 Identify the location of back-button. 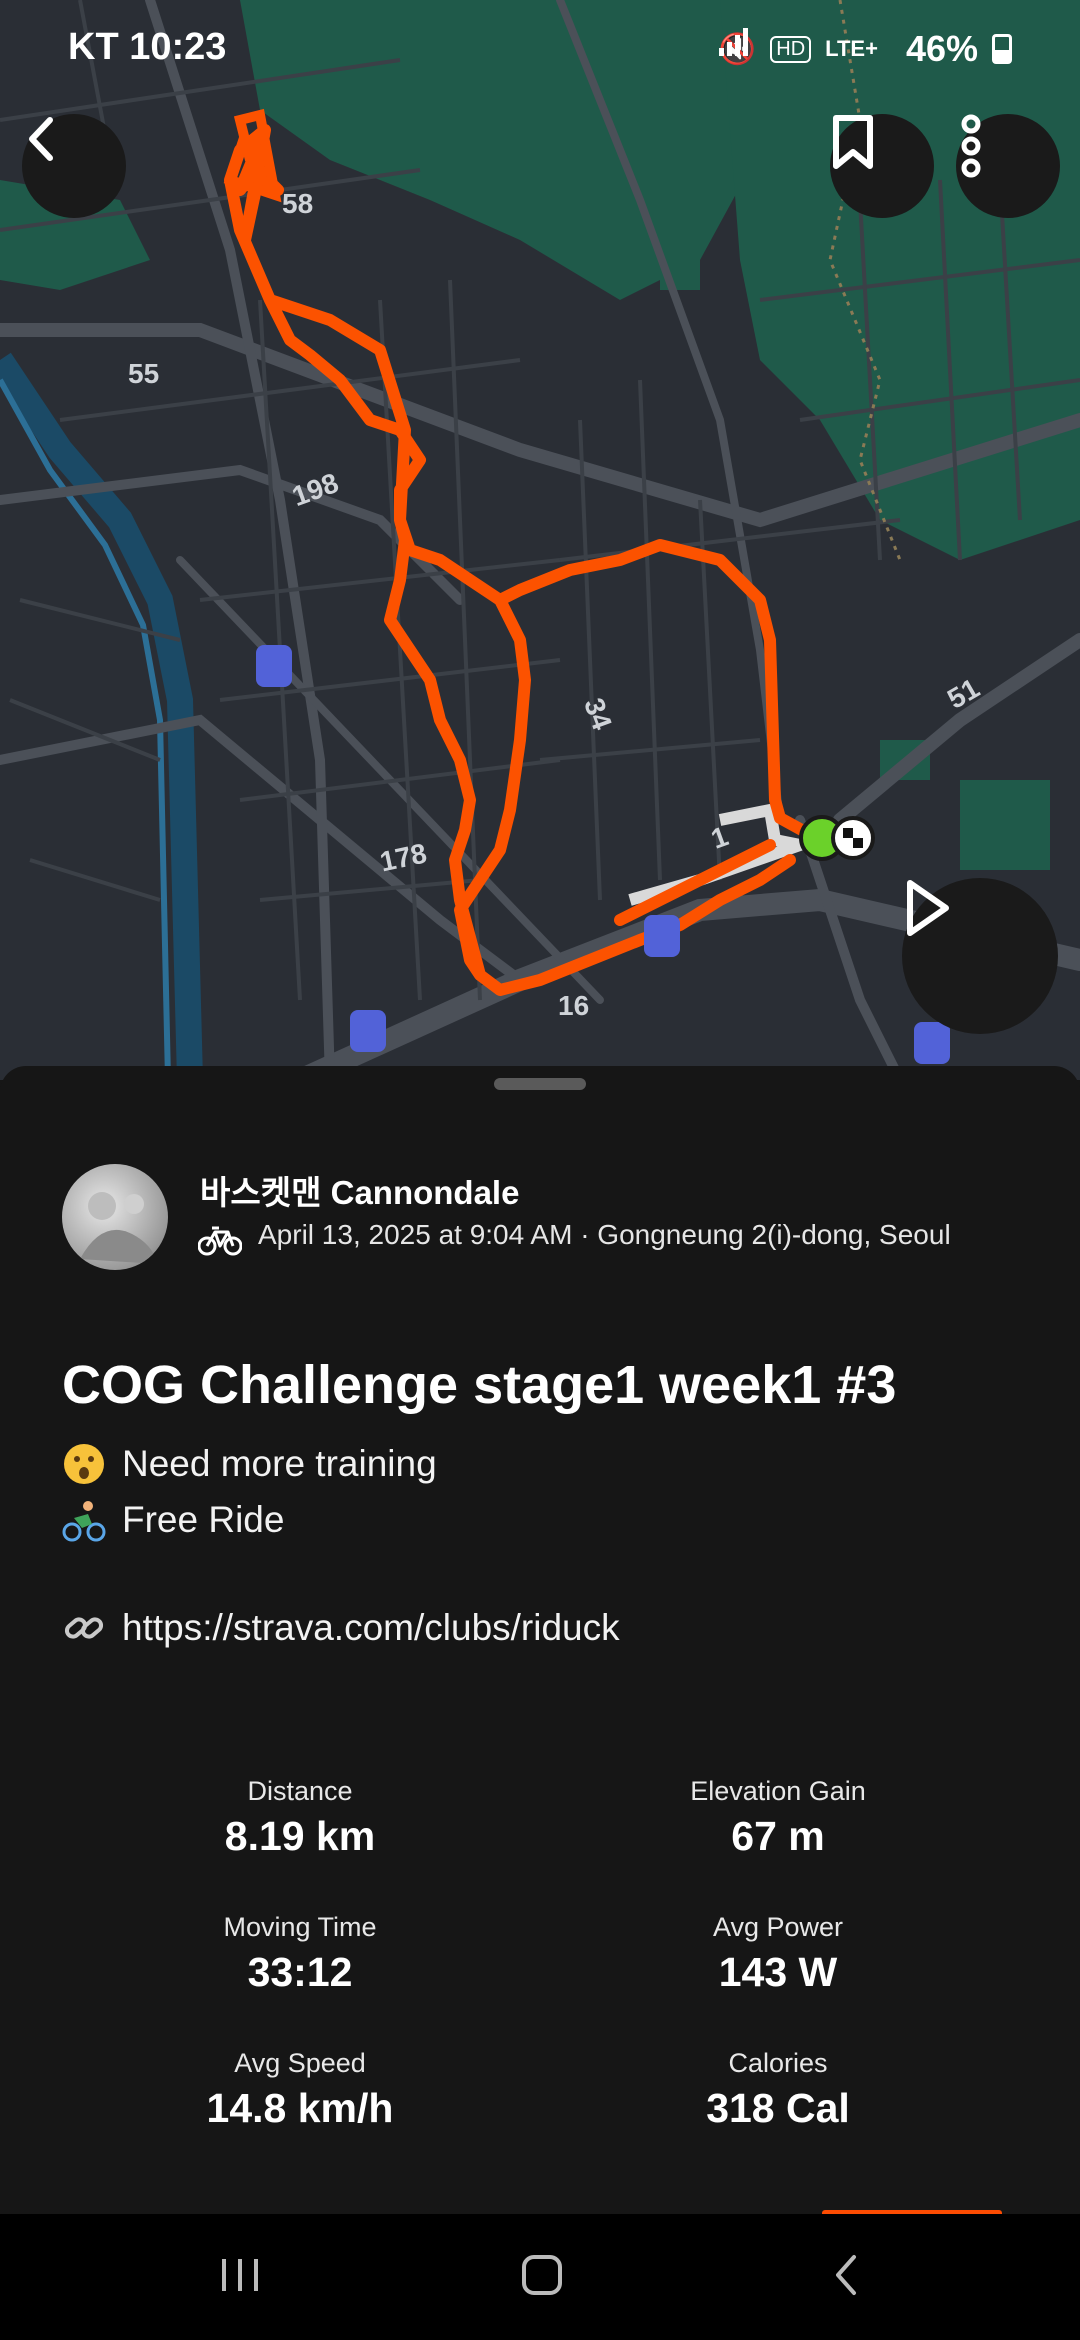
(74, 166).